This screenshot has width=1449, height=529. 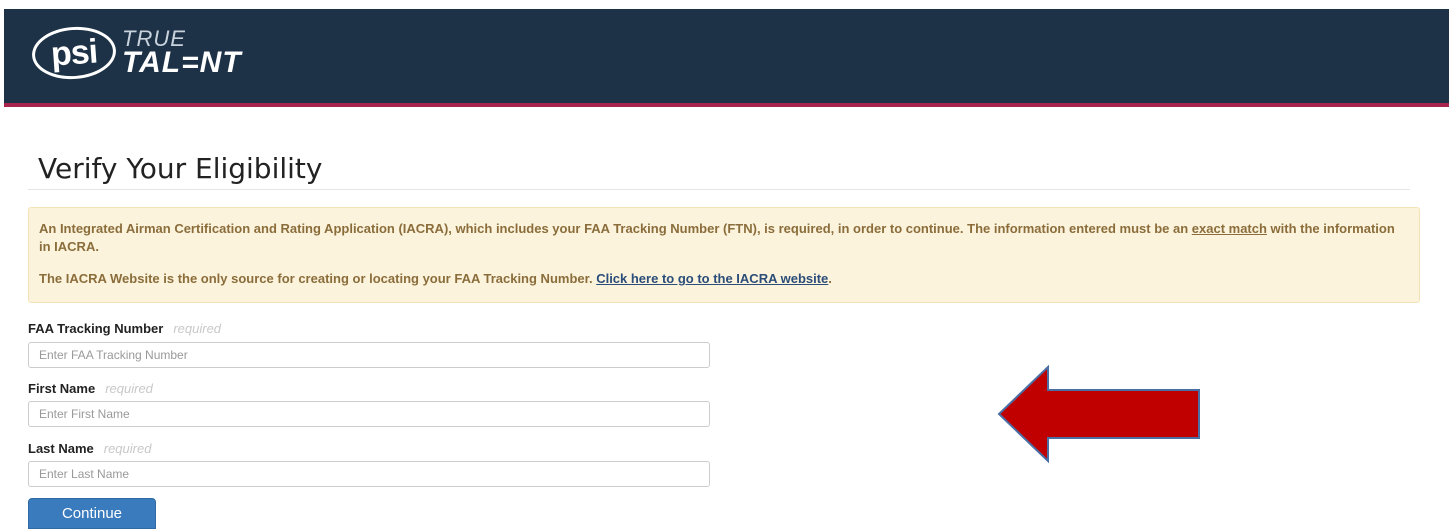 I want to click on last-name-label-text: Last Name, so click(x=61, y=448).